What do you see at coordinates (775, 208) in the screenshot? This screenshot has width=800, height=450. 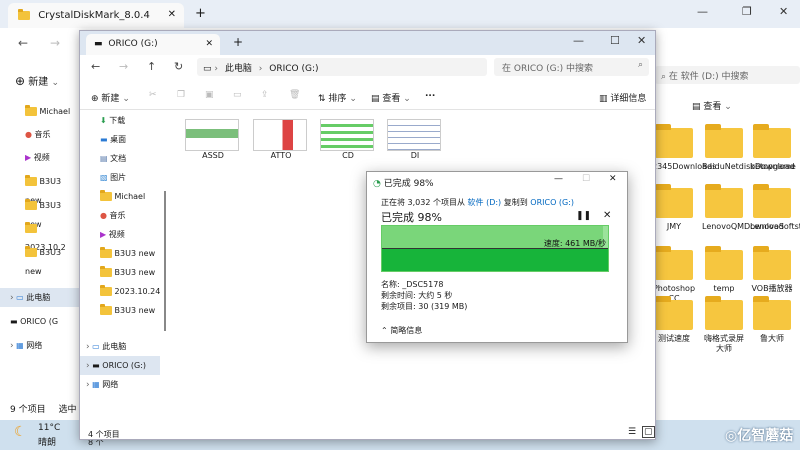 I see `folder-item: LenovoSoftstore` at bounding box center [775, 208].